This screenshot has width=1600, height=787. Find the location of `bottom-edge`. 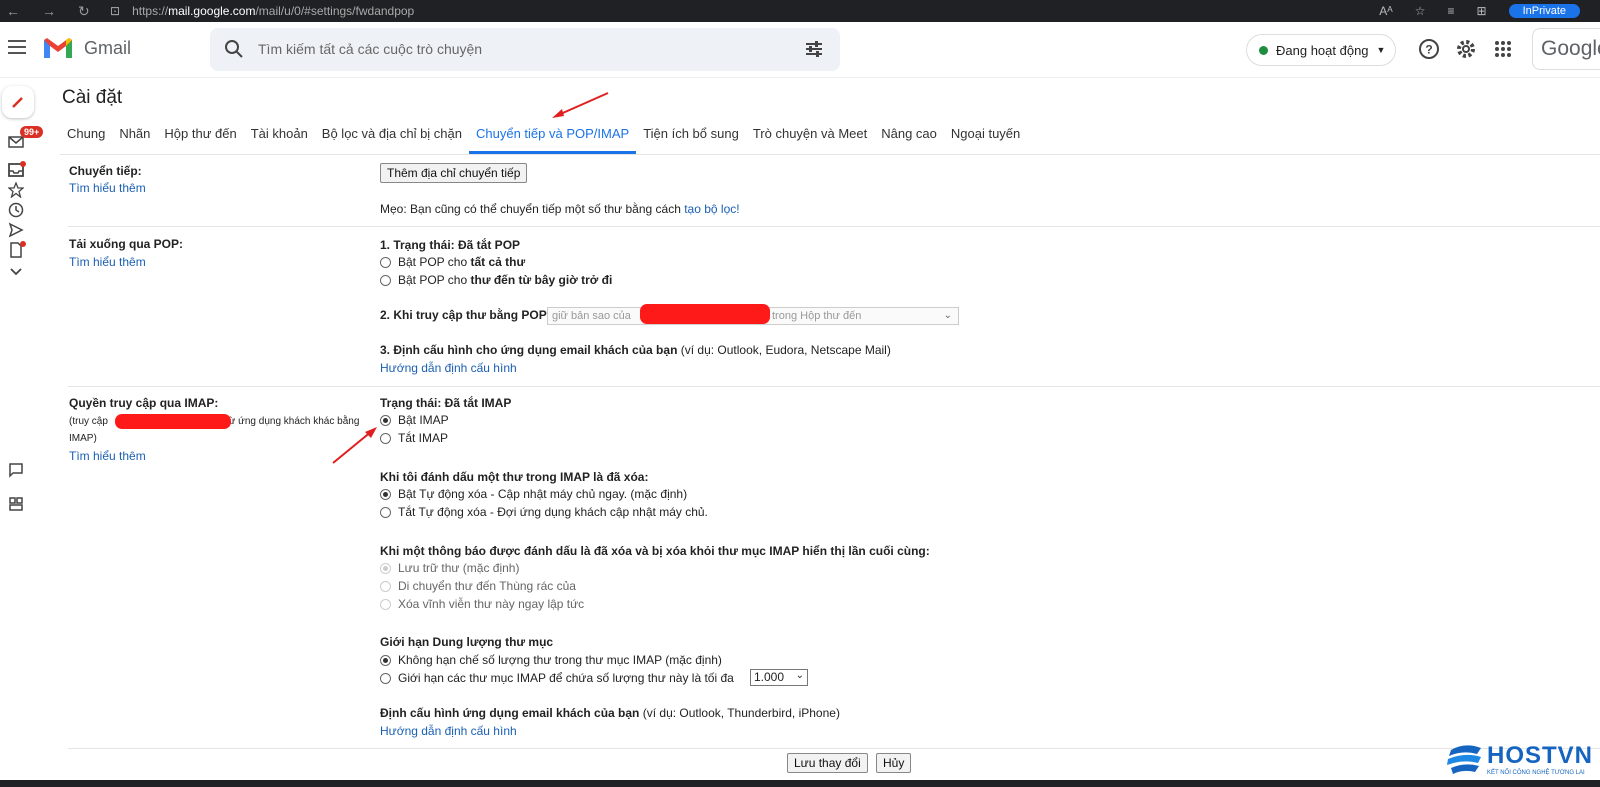

bottom-edge is located at coordinates (800, 783).